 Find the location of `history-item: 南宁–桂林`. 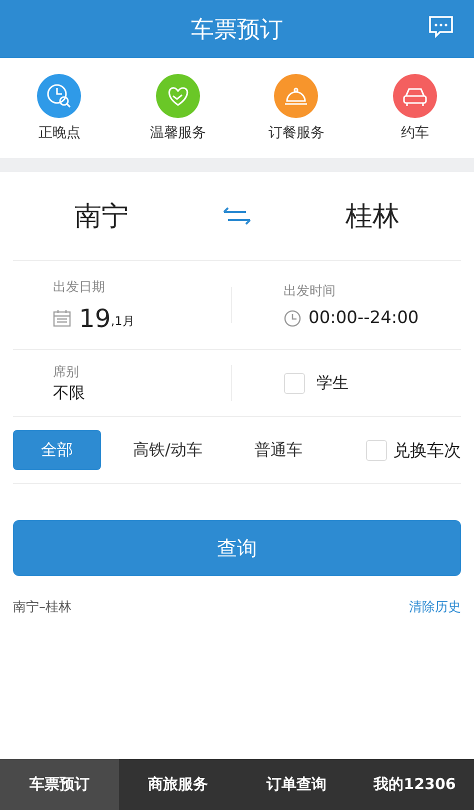

history-item: 南宁–桂林 is located at coordinates (42, 607).